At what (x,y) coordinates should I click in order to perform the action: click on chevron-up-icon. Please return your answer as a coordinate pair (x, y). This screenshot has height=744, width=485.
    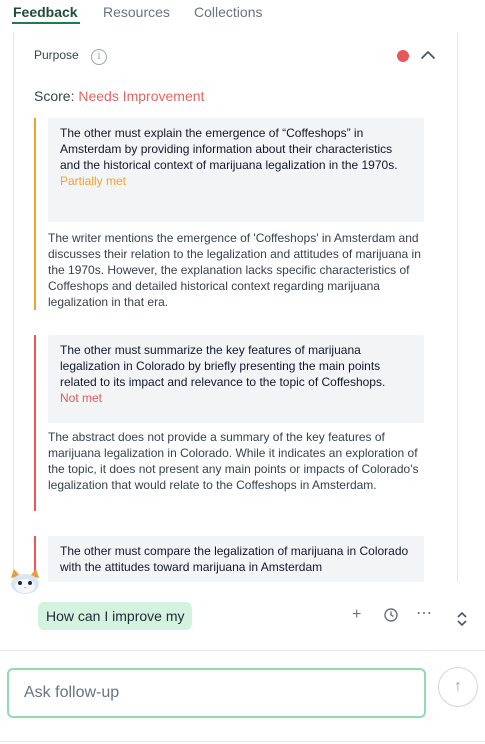
    Looking at the image, I should click on (428, 55).